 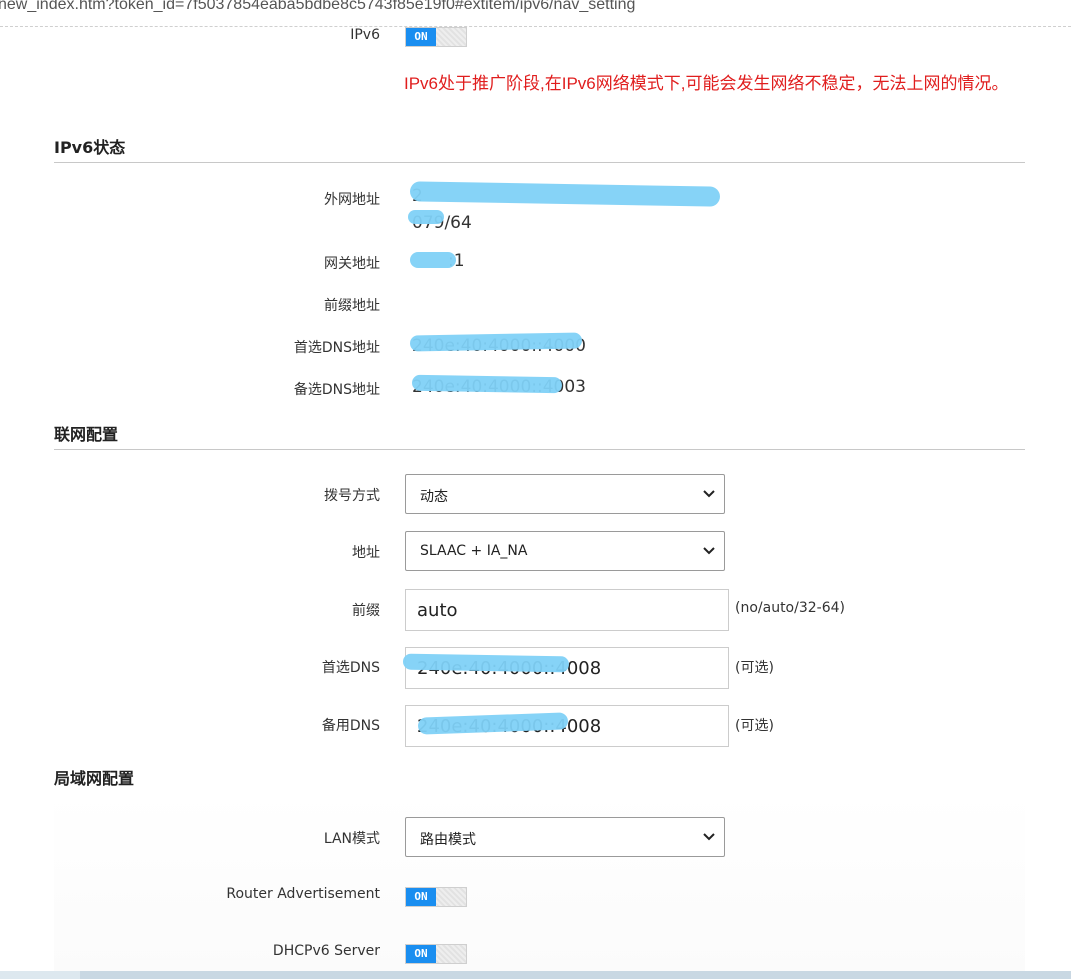 I want to click on horizontal-scrollbar, so click(x=535, y=975).